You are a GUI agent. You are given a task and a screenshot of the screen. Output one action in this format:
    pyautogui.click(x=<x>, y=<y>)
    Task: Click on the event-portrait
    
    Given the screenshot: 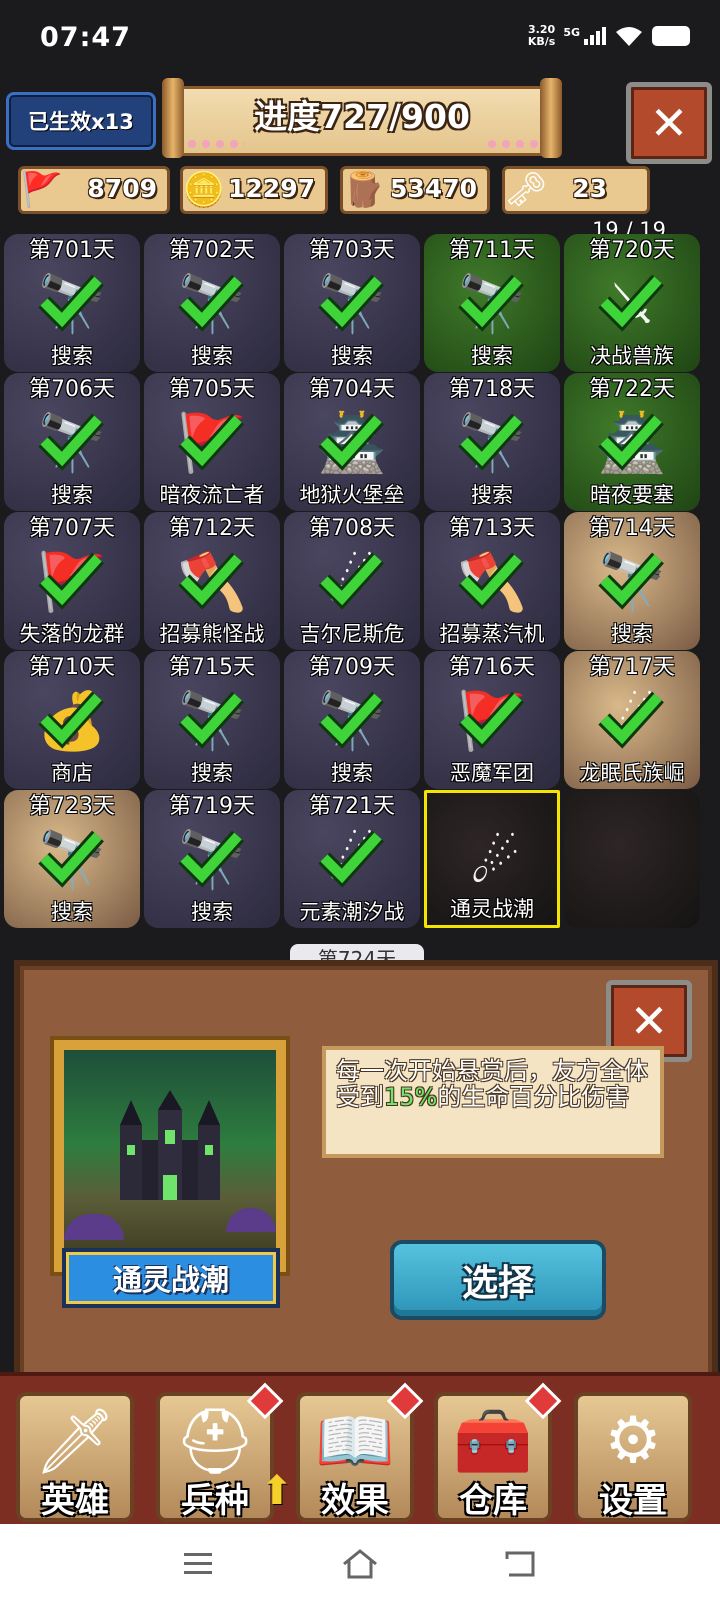 What is the action you would take?
    pyautogui.click(x=170, y=1156)
    